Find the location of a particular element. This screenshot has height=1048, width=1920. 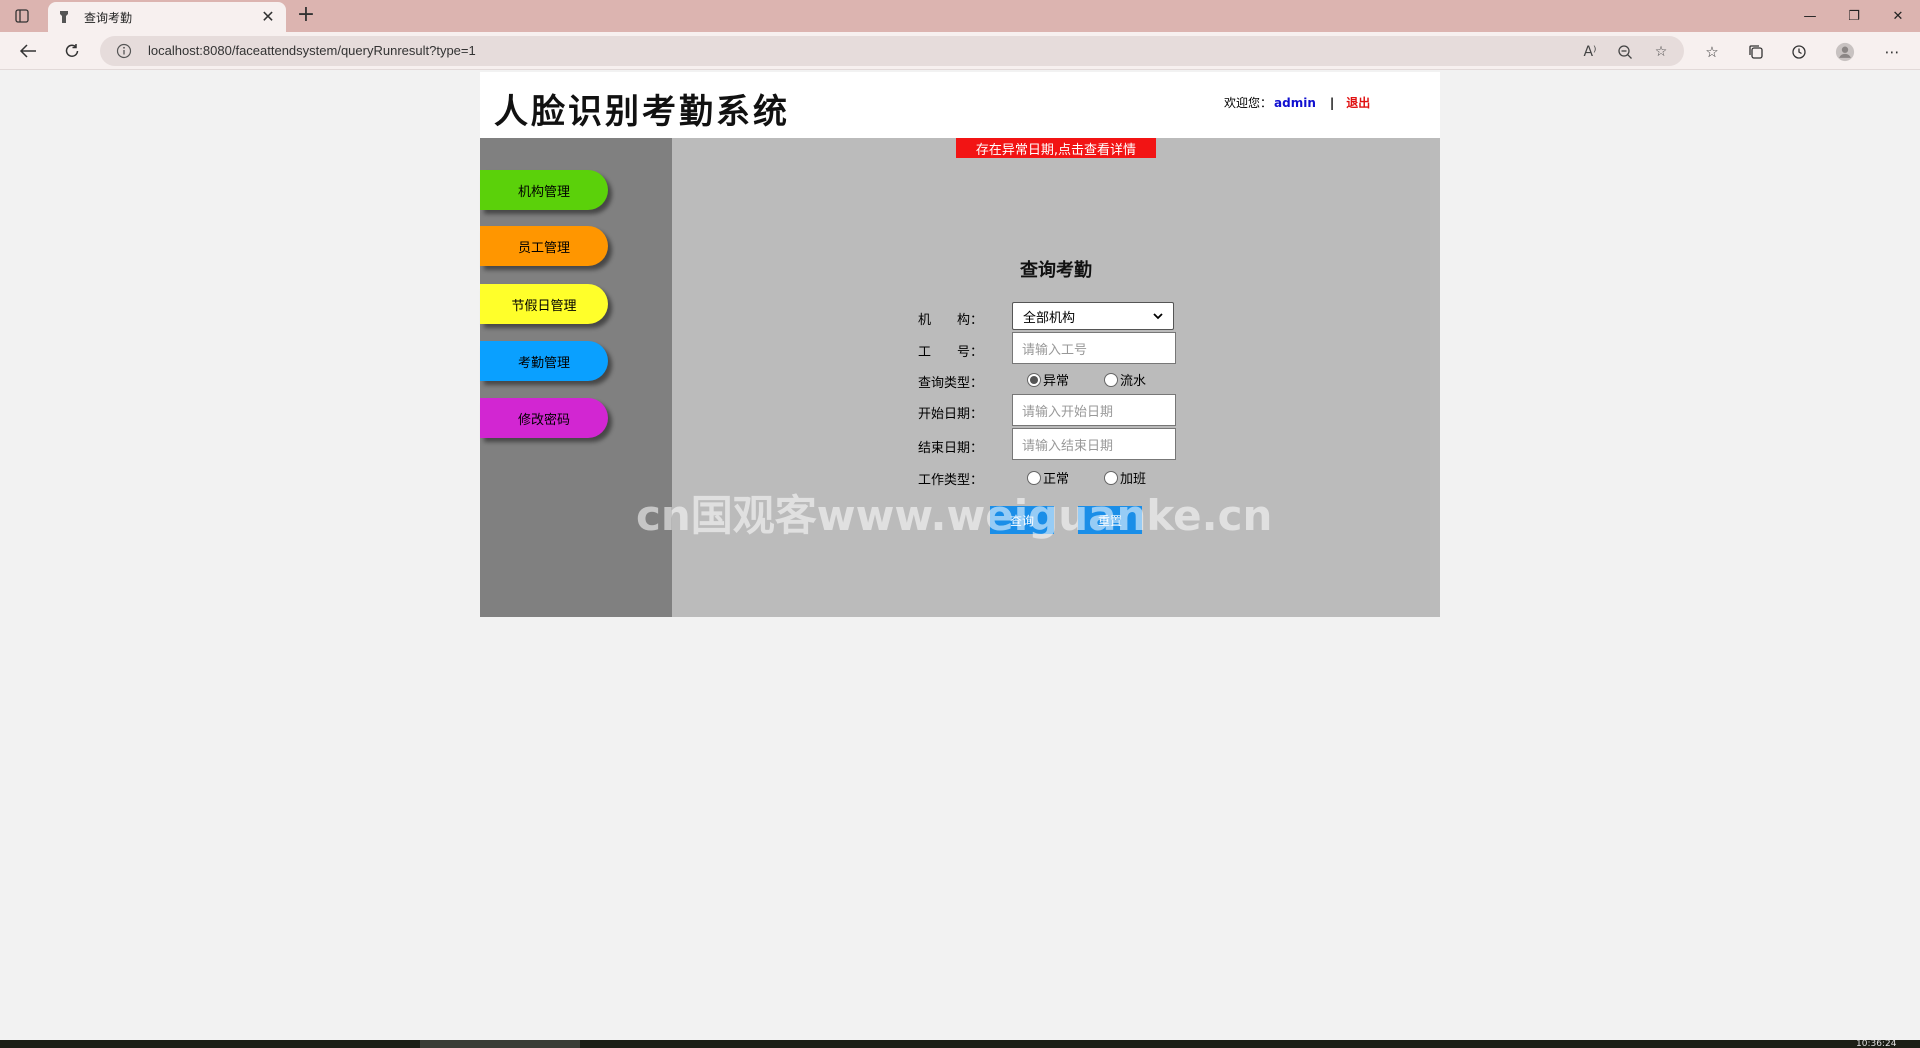

back-icon is located at coordinates (28, 51).